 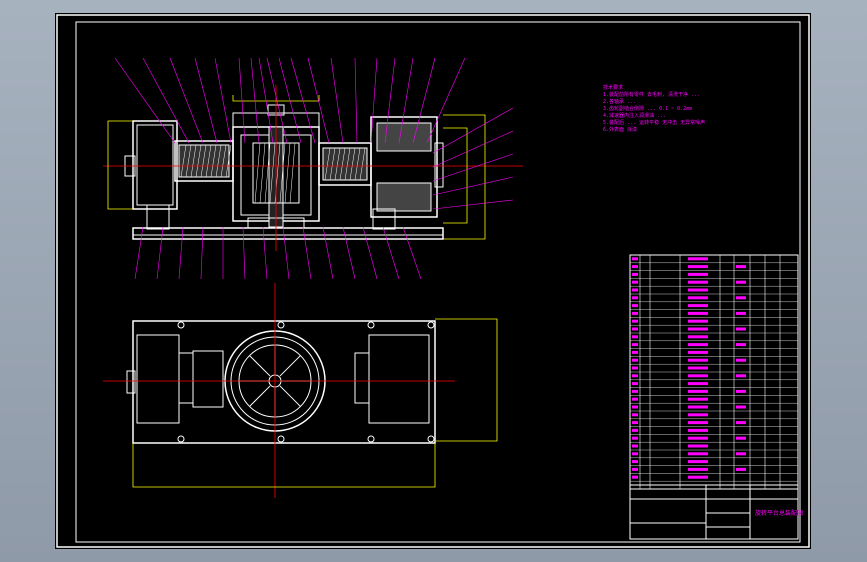 What do you see at coordinates (404, 197) in the screenshot?
I see `right-motor-winding-bottom` at bounding box center [404, 197].